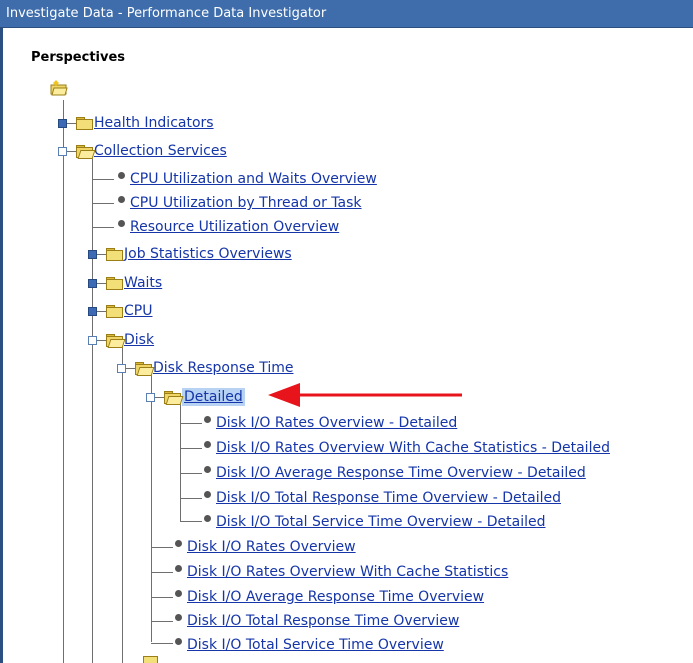  I want to click on tree-node-health-indicators: Health Indicators, so click(136, 123).